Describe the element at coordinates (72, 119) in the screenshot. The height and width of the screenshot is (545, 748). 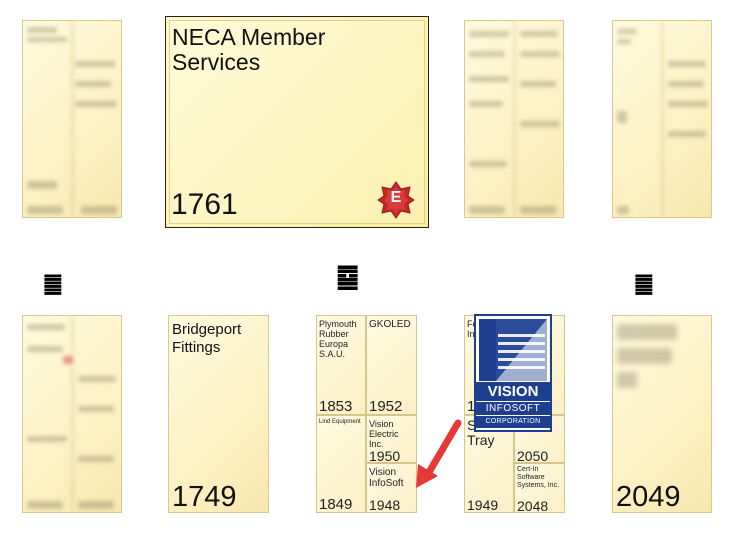
I see `booth-tile-a` at that location.